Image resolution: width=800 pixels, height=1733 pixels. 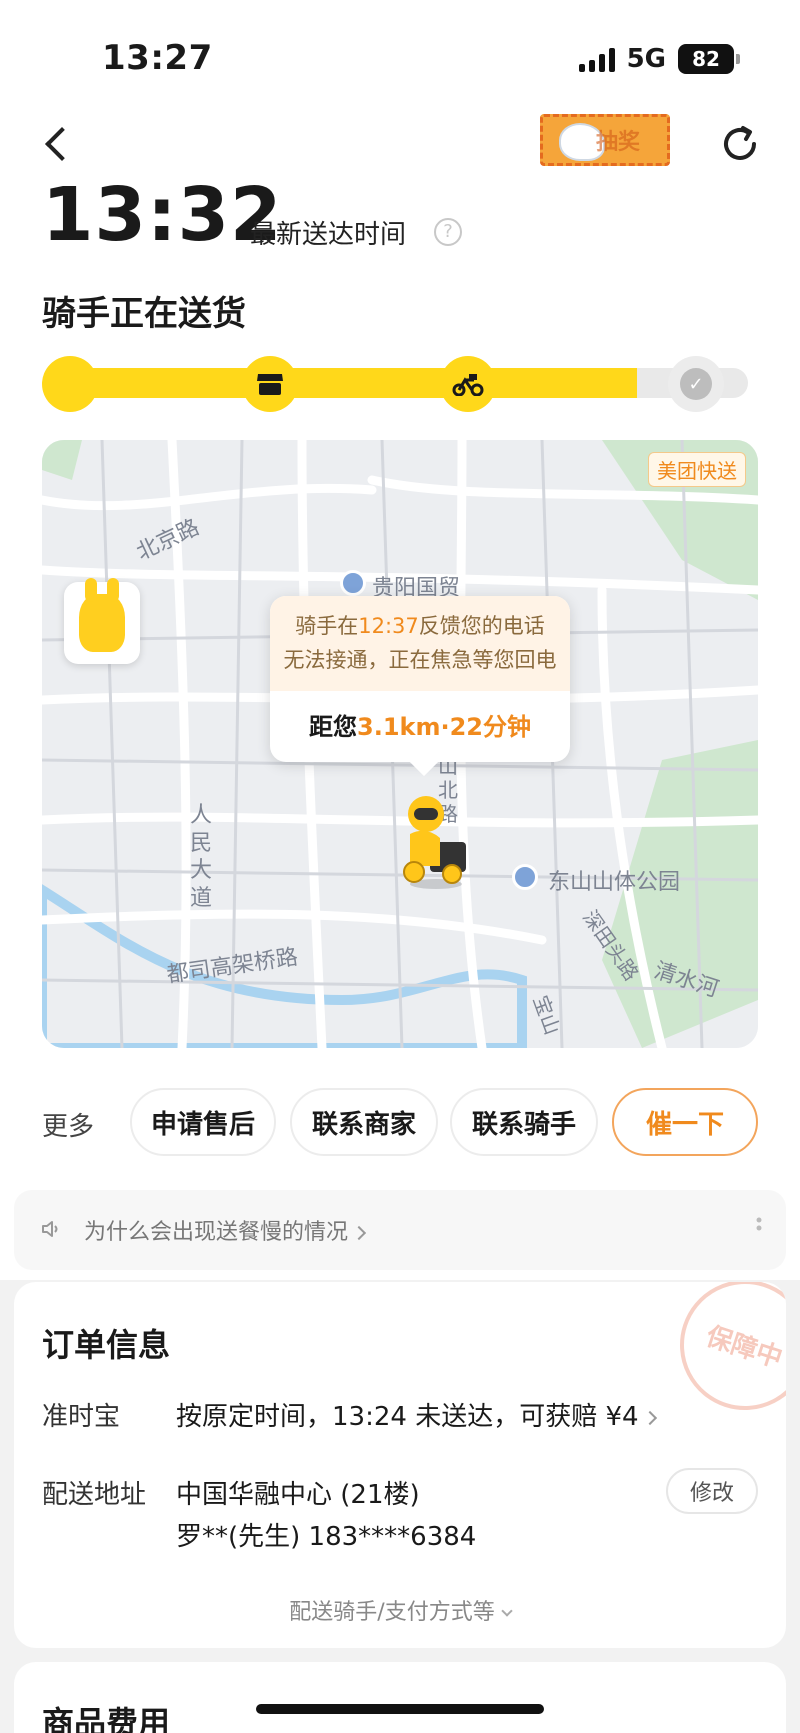 What do you see at coordinates (327, 626) in the screenshot?
I see `notice-prefix: 骑手在` at bounding box center [327, 626].